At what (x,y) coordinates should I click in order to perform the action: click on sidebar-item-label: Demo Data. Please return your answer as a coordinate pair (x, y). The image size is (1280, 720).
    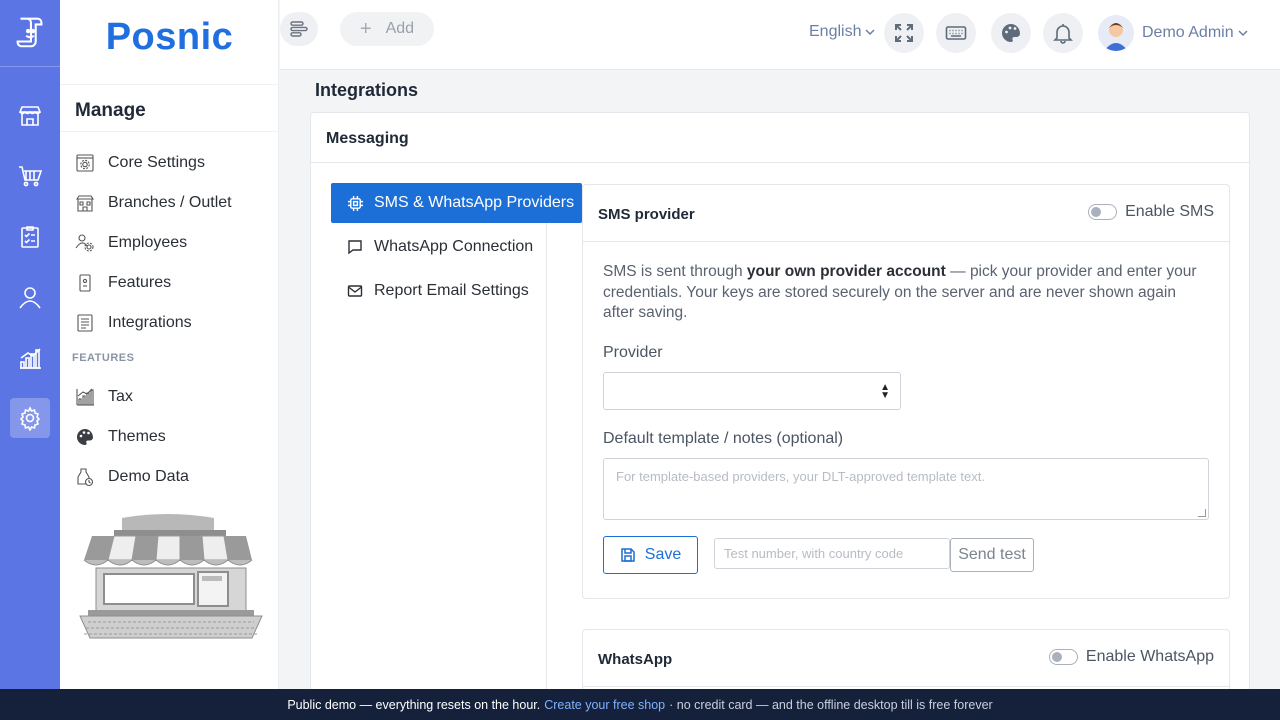
    Looking at the image, I should click on (148, 476).